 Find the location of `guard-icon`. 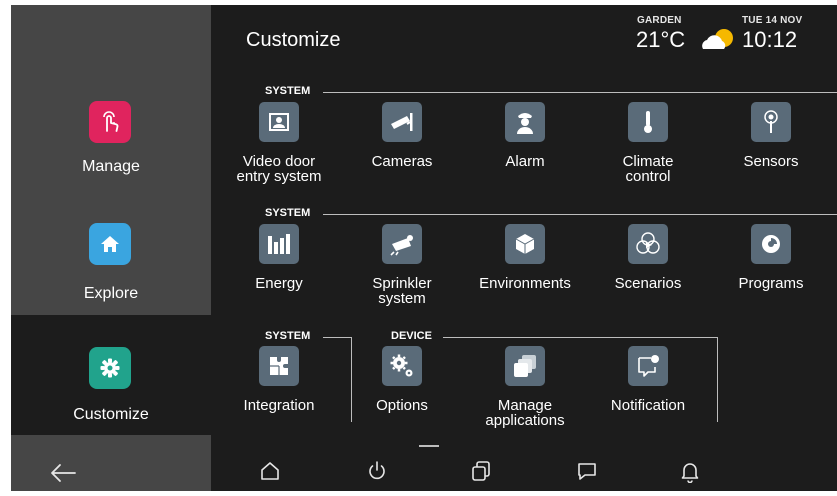

guard-icon is located at coordinates (525, 122).